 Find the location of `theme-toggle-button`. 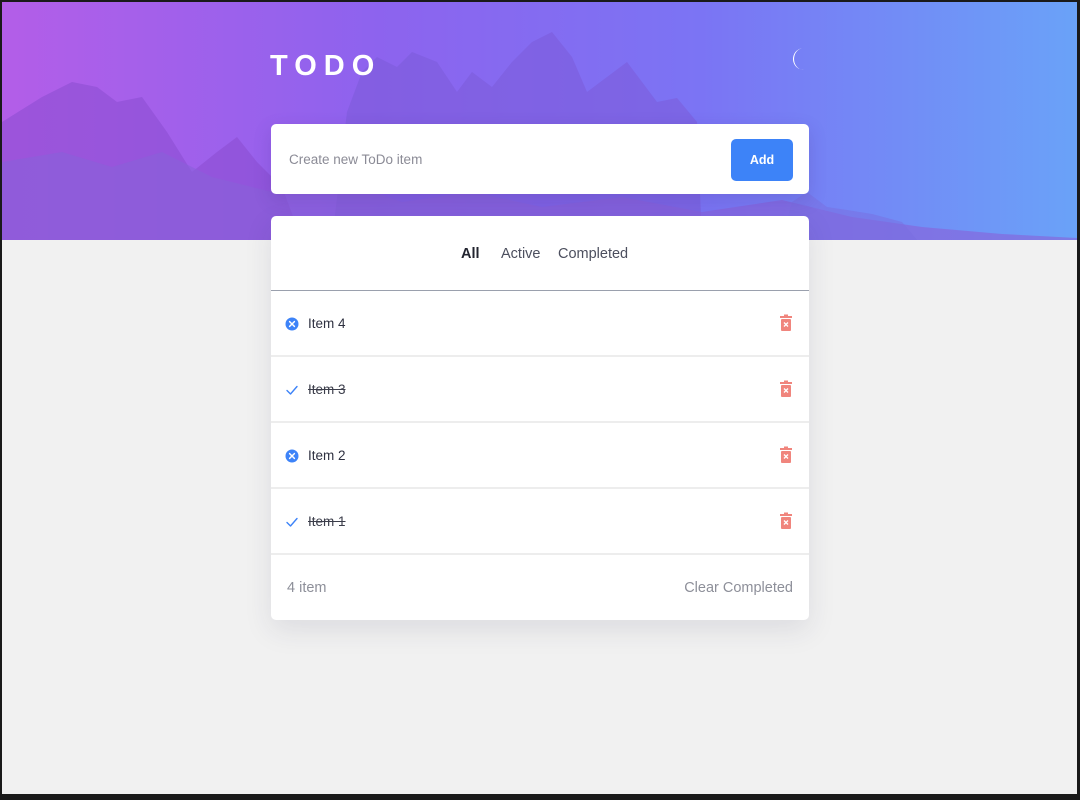

theme-toggle-button is located at coordinates (800, 59).